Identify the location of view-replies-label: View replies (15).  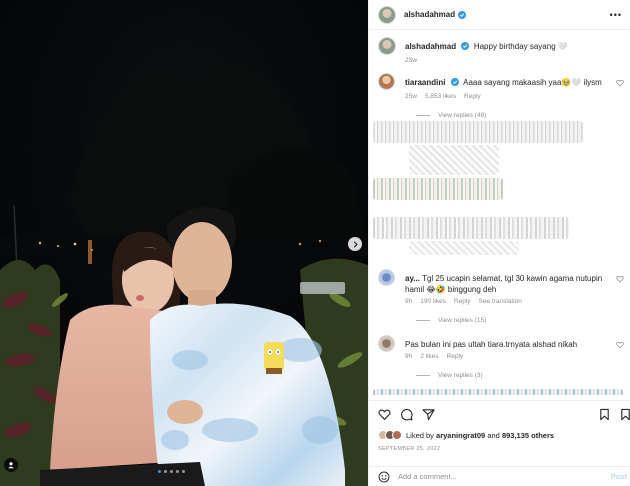
(462, 320).